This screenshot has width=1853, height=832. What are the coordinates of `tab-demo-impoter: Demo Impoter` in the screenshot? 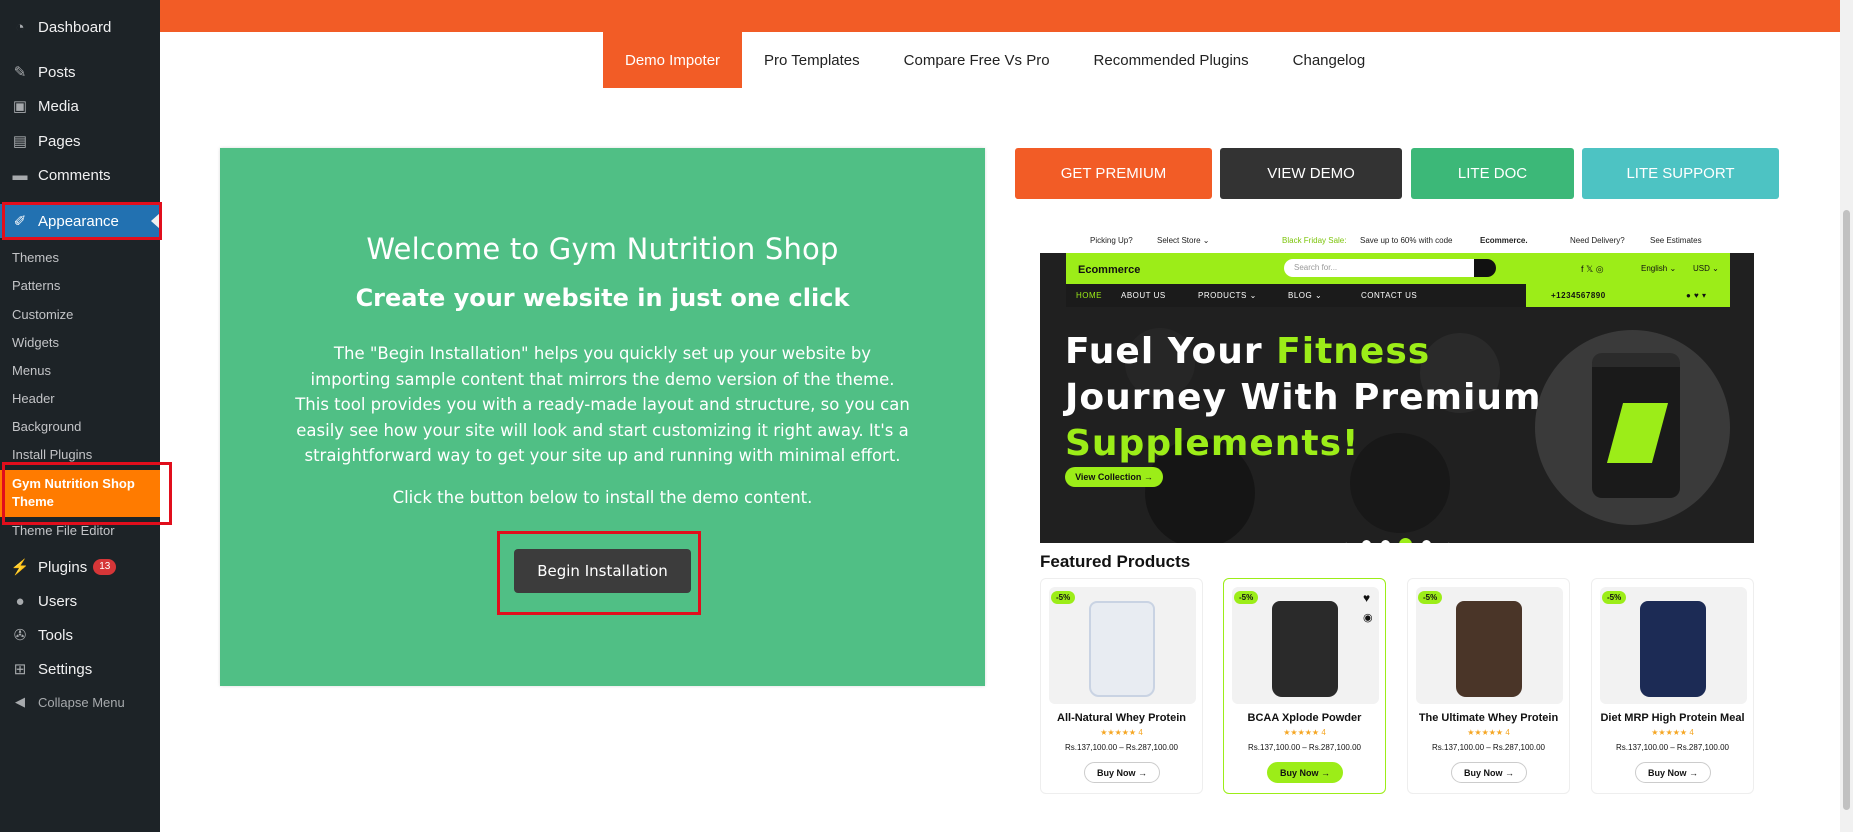 It's located at (673, 60).